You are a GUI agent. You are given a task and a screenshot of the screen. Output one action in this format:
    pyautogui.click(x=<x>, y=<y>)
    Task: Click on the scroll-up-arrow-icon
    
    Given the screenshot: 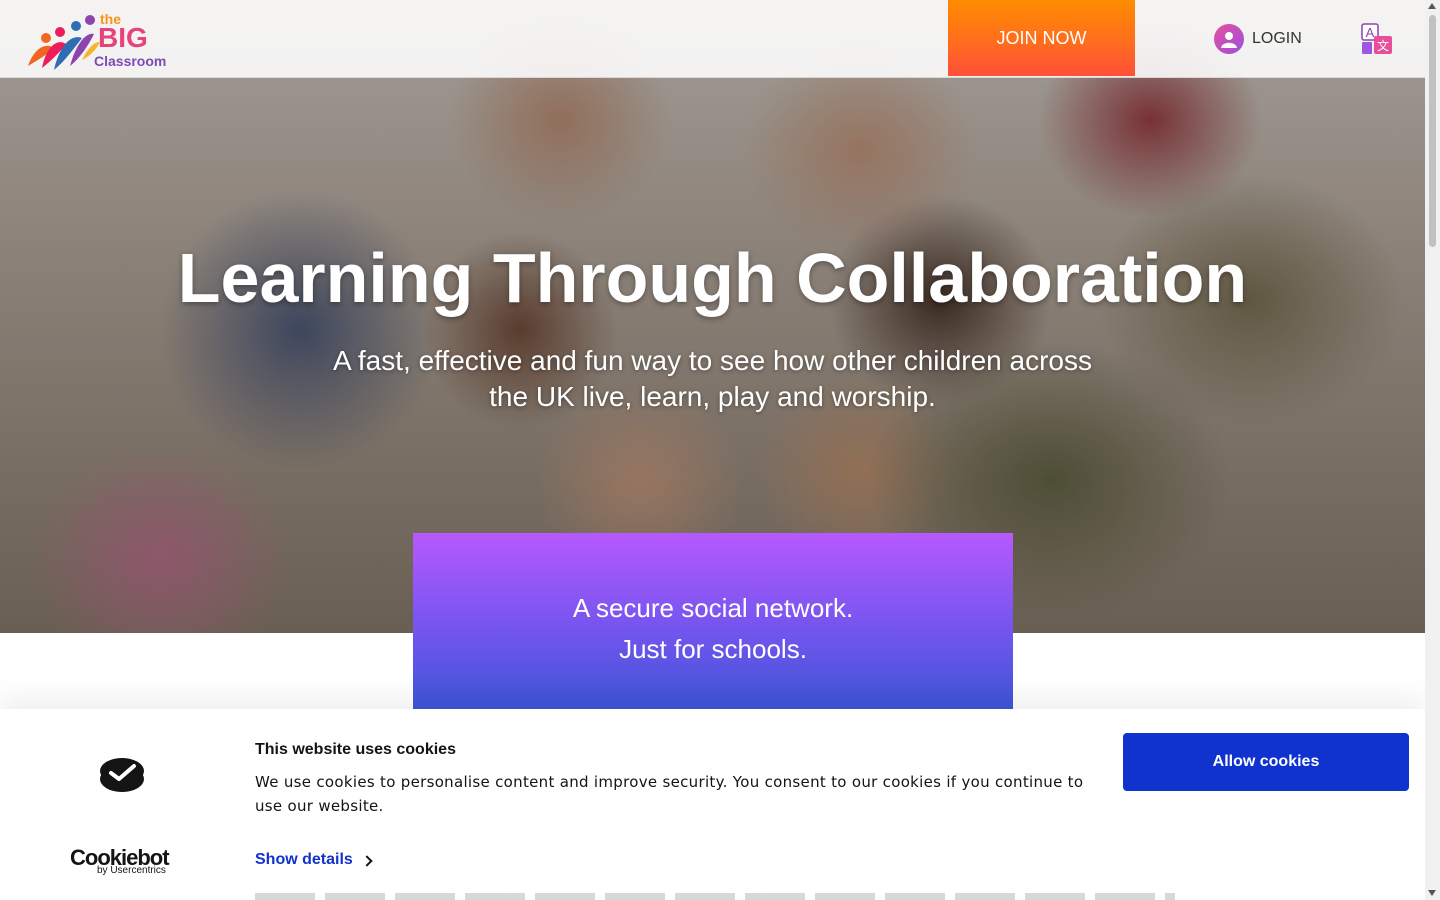 What is the action you would take?
    pyautogui.click(x=1432, y=6)
    